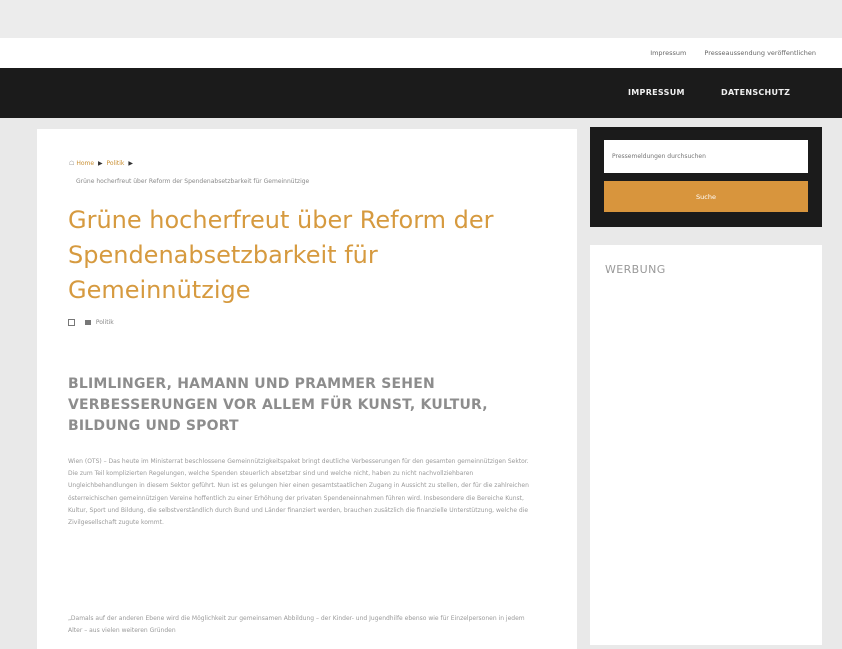  Describe the element at coordinates (71, 322) in the screenshot. I see `calendar-icon` at that location.